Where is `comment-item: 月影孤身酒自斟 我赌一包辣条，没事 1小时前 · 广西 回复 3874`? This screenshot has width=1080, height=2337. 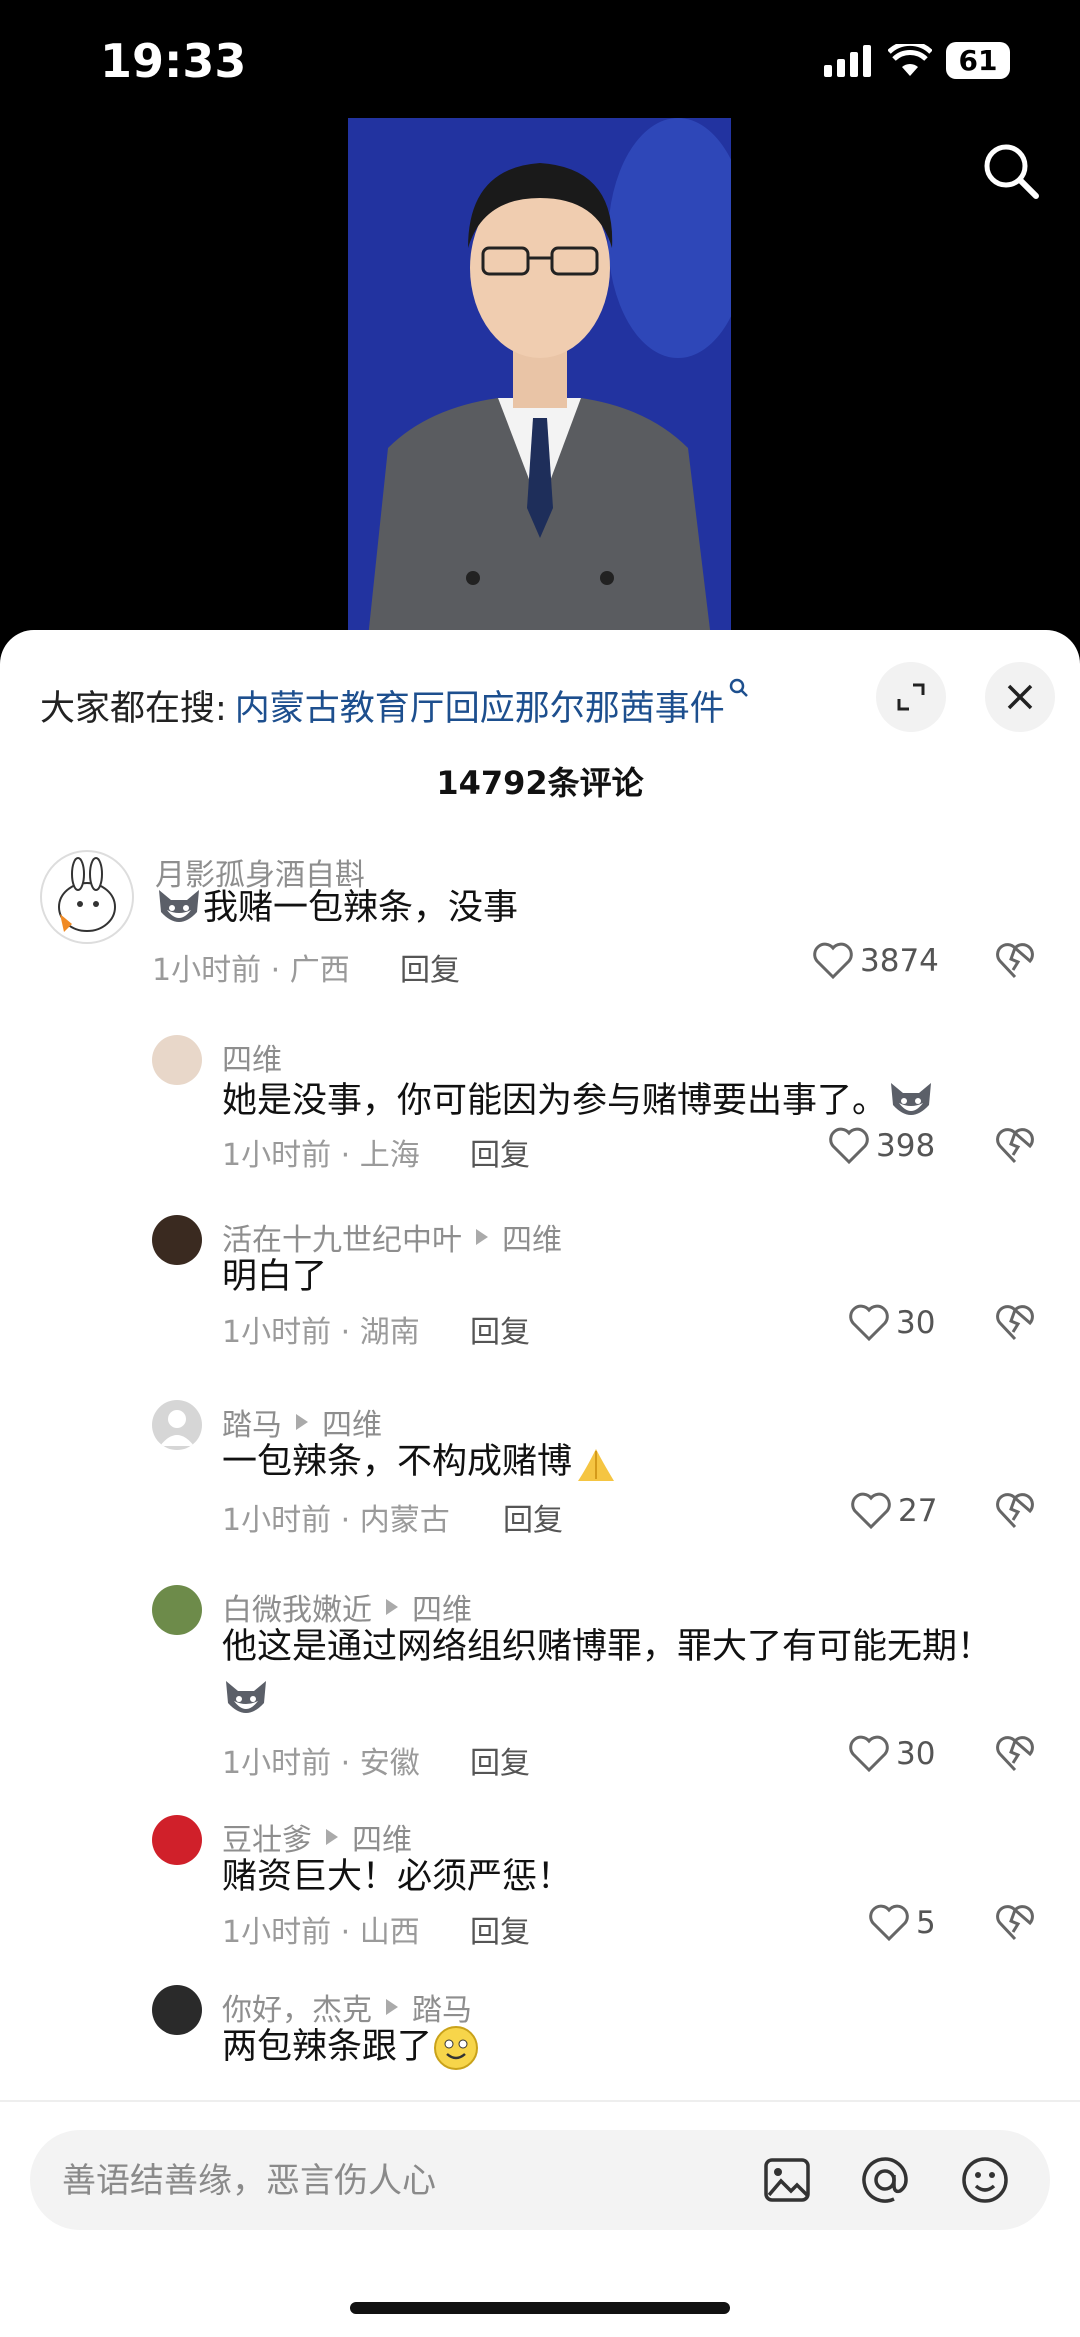 comment-item: 月影孤身酒自斟 我赌一包辣条，没事 1小时前 · 广西 回复 3874 is located at coordinates (540, 940).